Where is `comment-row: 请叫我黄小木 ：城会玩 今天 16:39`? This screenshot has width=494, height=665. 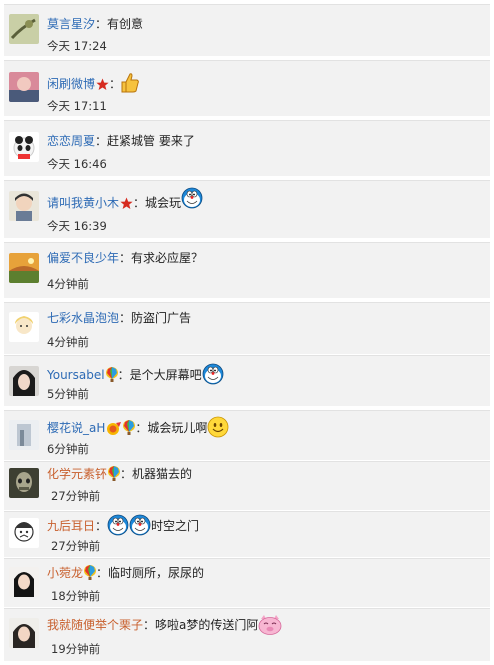
comment-row: 请叫我黄小木 ：城会玩 今天 16:39 is located at coordinates (247, 209).